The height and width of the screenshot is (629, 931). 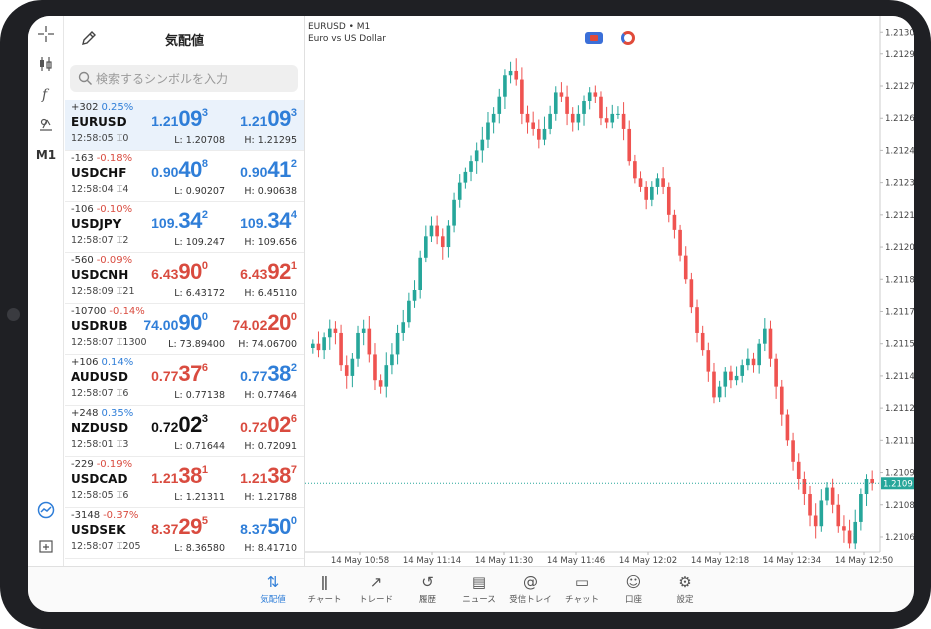 What do you see at coordinates (46, 64) in the screenshot?
I see `candles-icon` at bounding box center [46, 64].